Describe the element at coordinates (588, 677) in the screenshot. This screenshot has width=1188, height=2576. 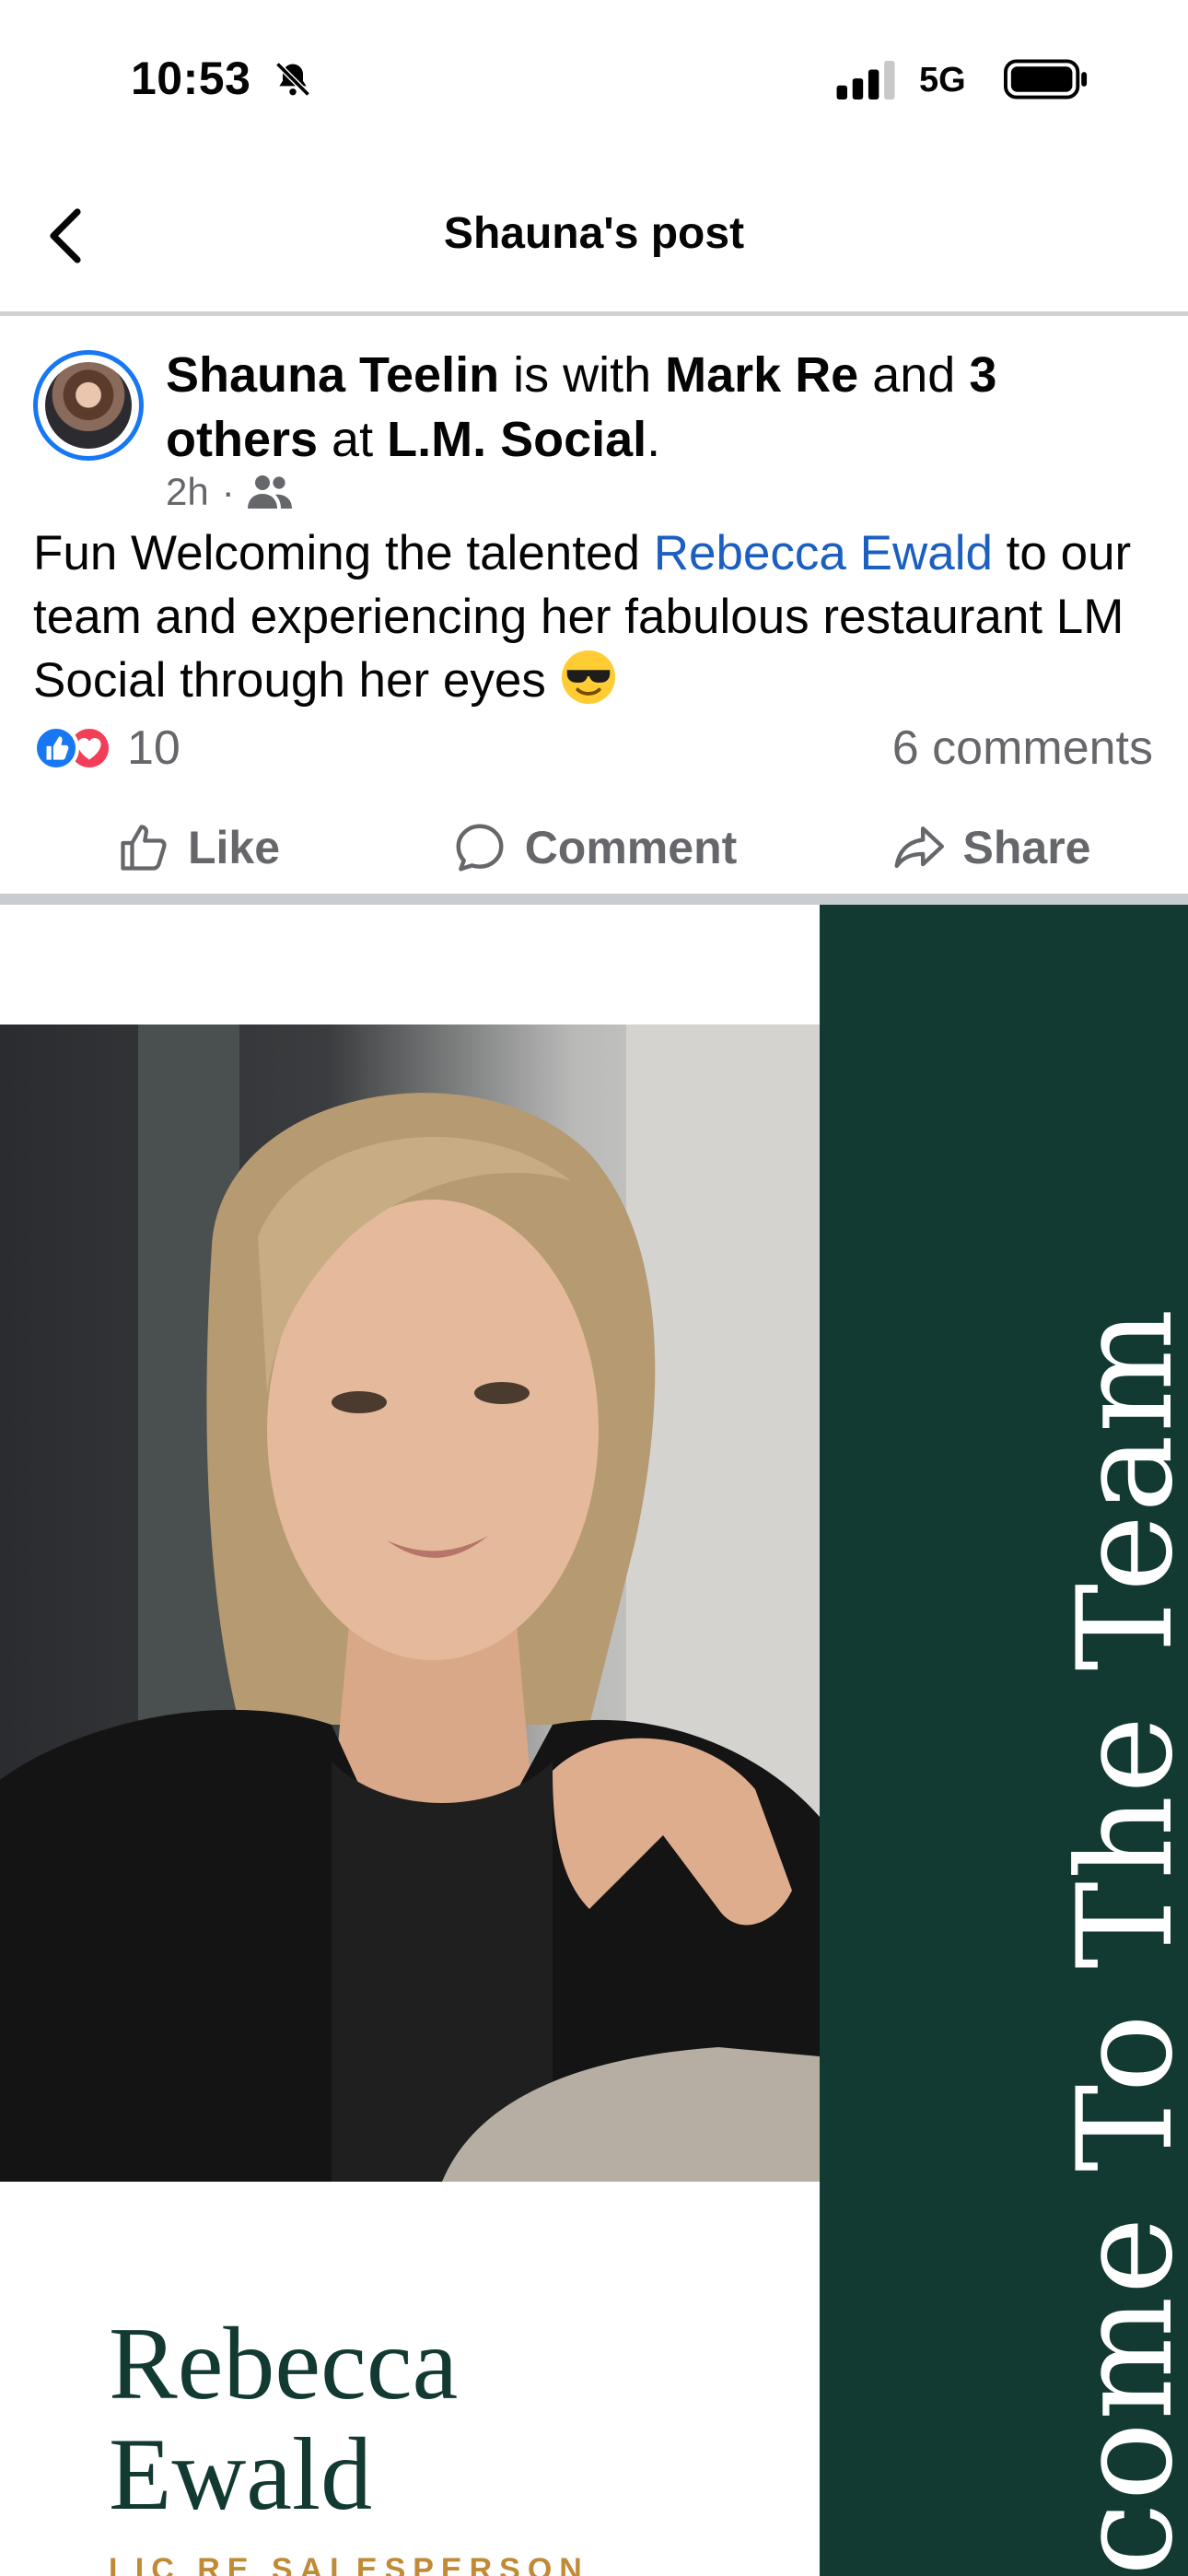
I see `sunglasses-emoji-icon` at that location.